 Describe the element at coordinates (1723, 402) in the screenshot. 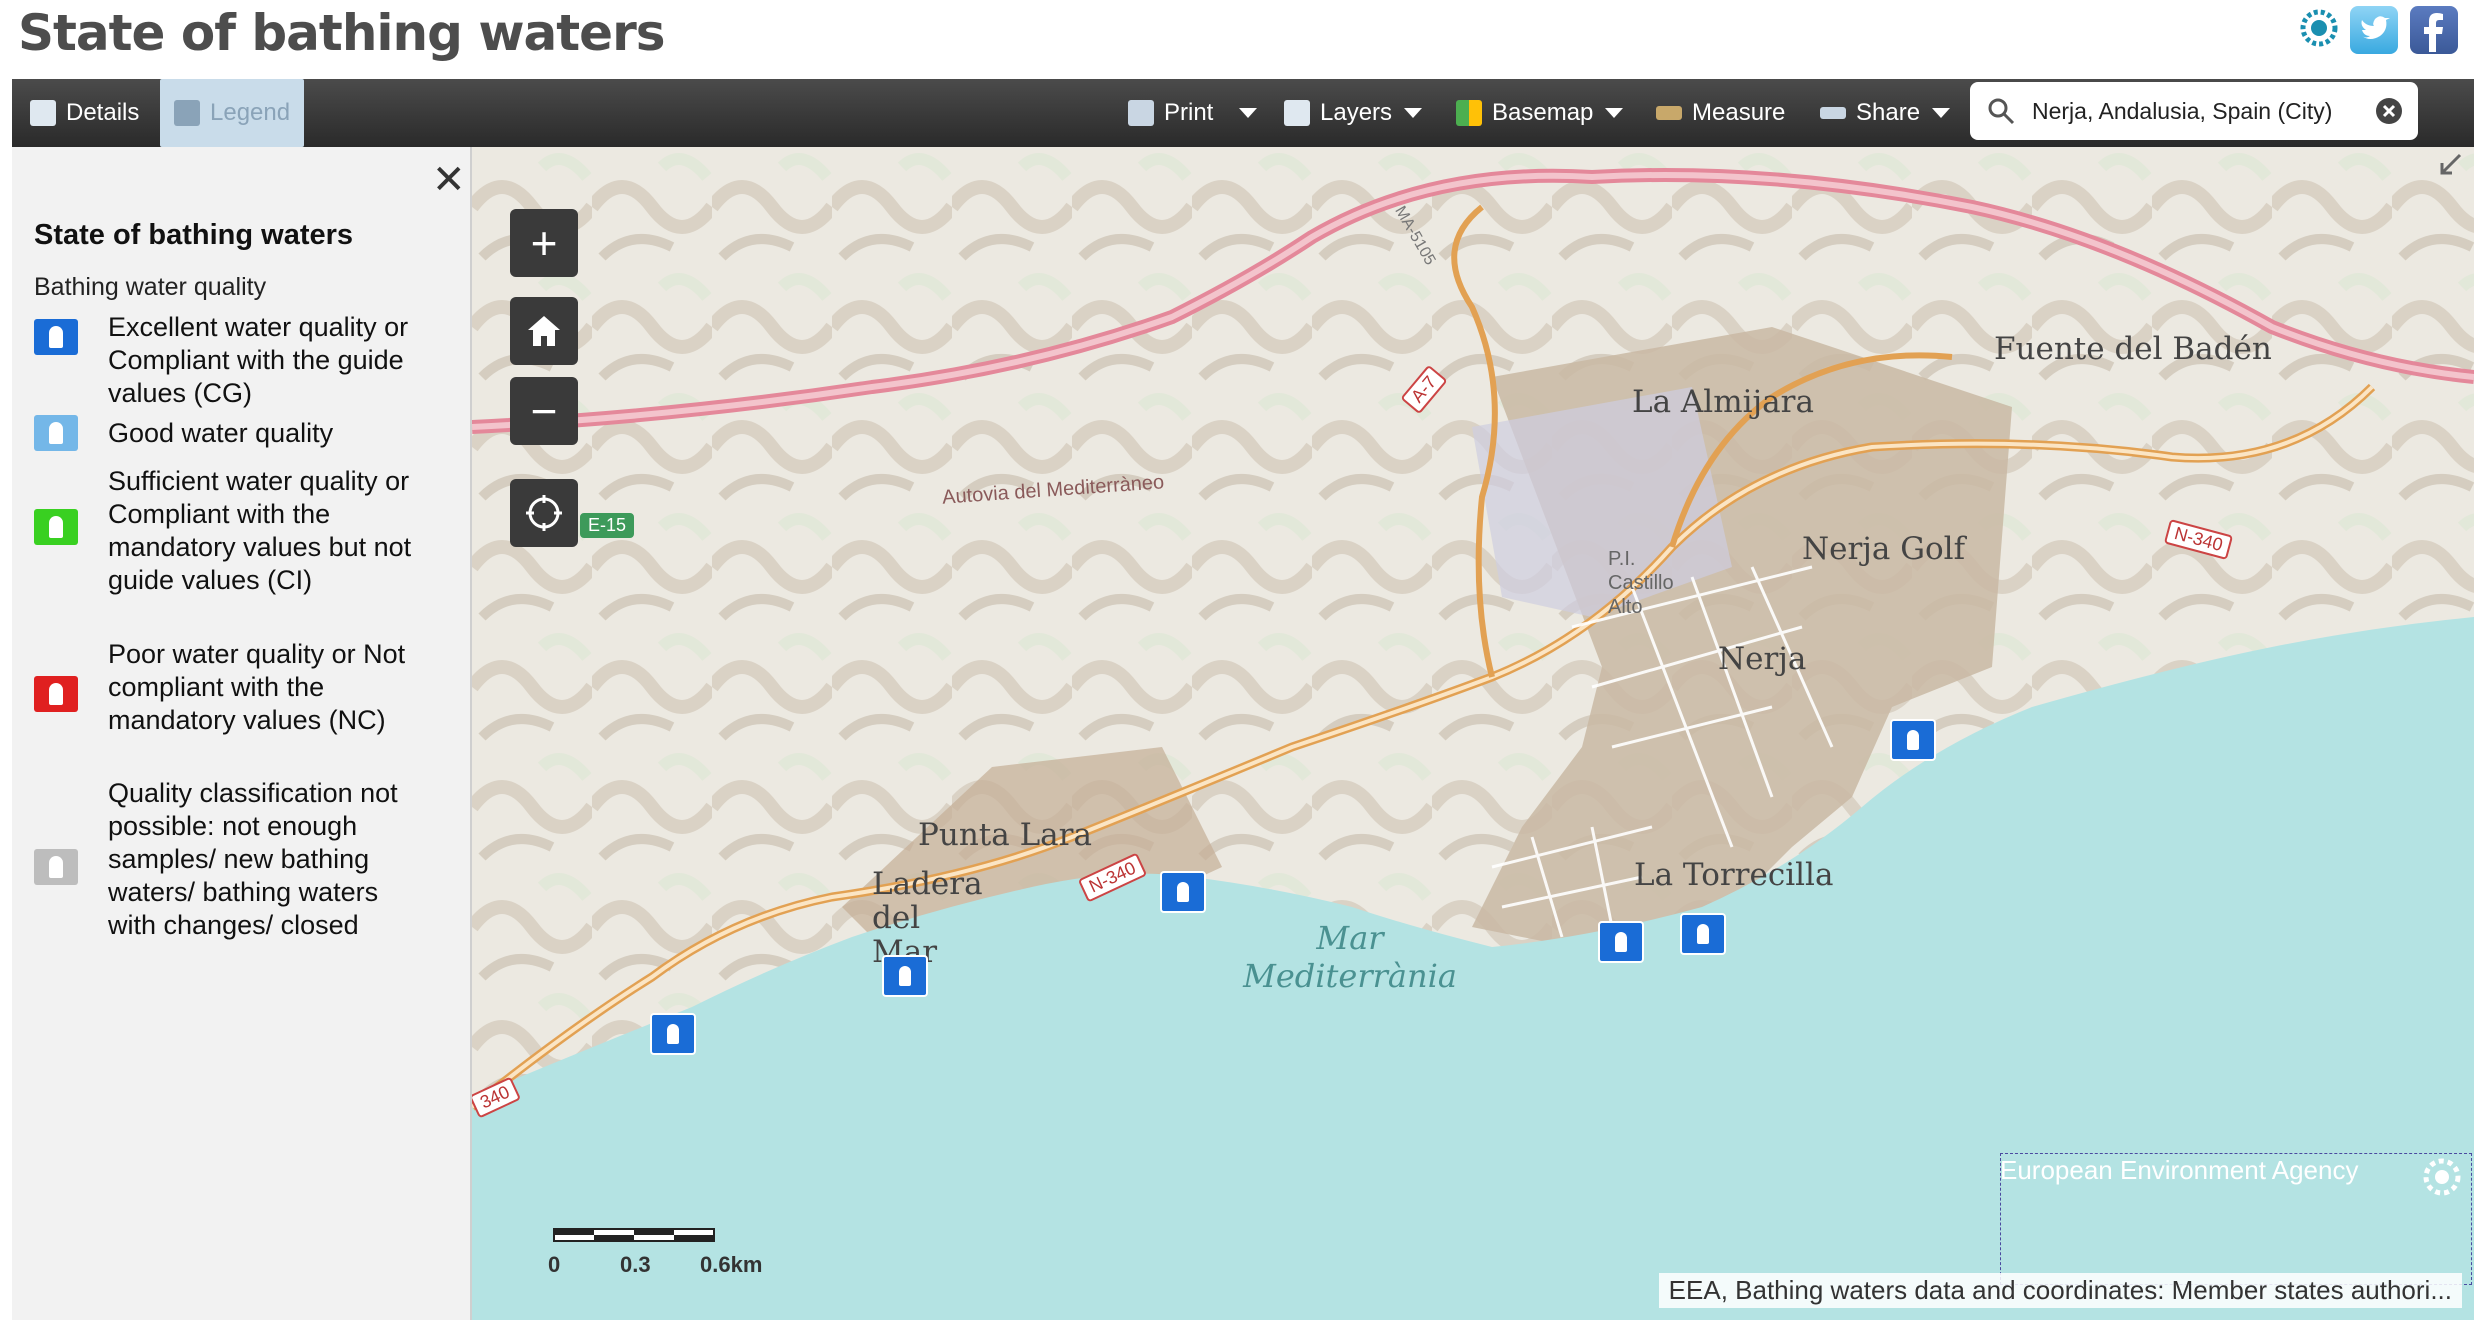

I see `place-label: La Almijara` at that location.